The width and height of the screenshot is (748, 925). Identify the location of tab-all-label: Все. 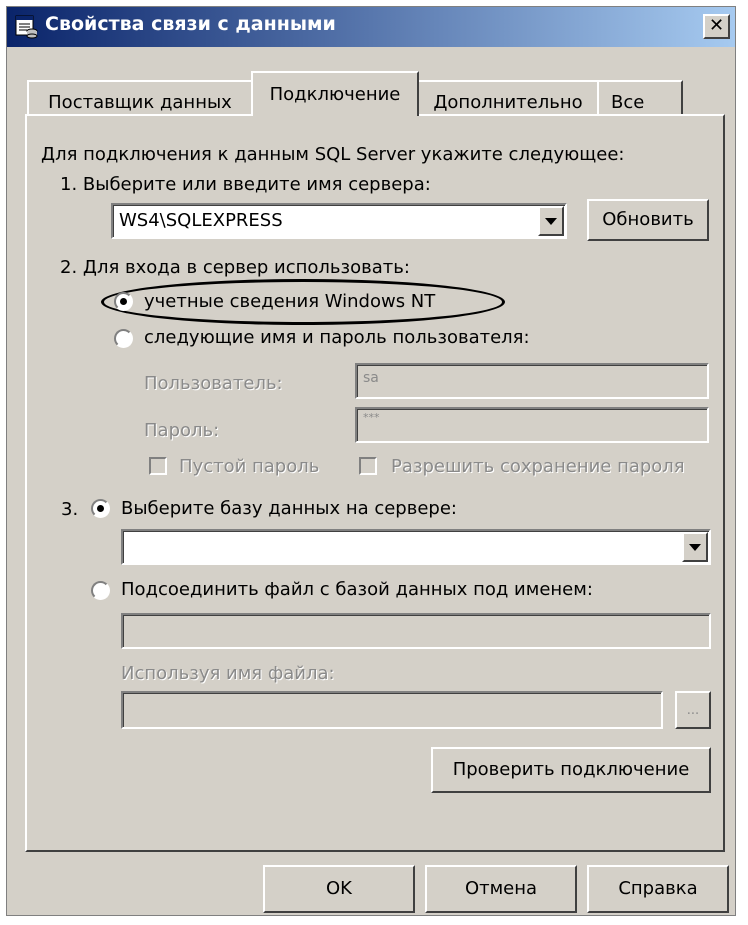
(628, 102).